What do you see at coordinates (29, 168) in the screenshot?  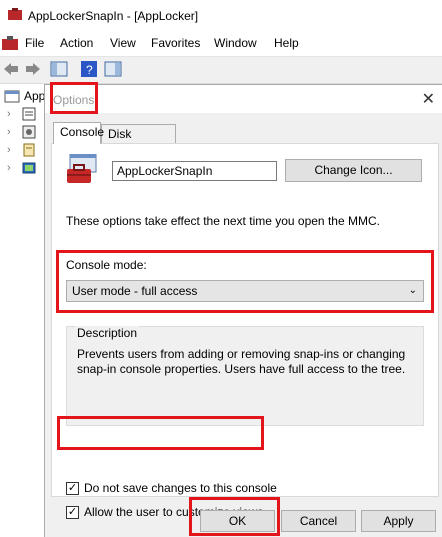 I see `packaged-app-icon` at bounding box center [29, 168].